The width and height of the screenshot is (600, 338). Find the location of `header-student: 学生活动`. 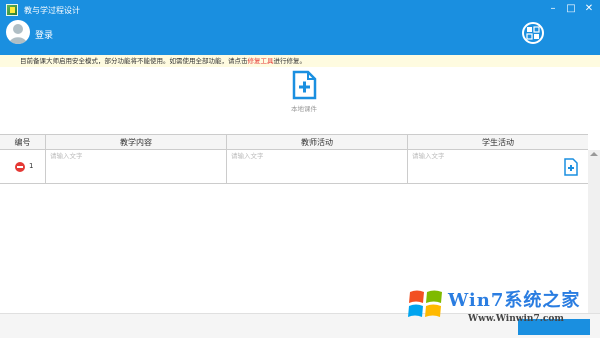

header-student: 学生活动 is located at coordinates (498, 142).